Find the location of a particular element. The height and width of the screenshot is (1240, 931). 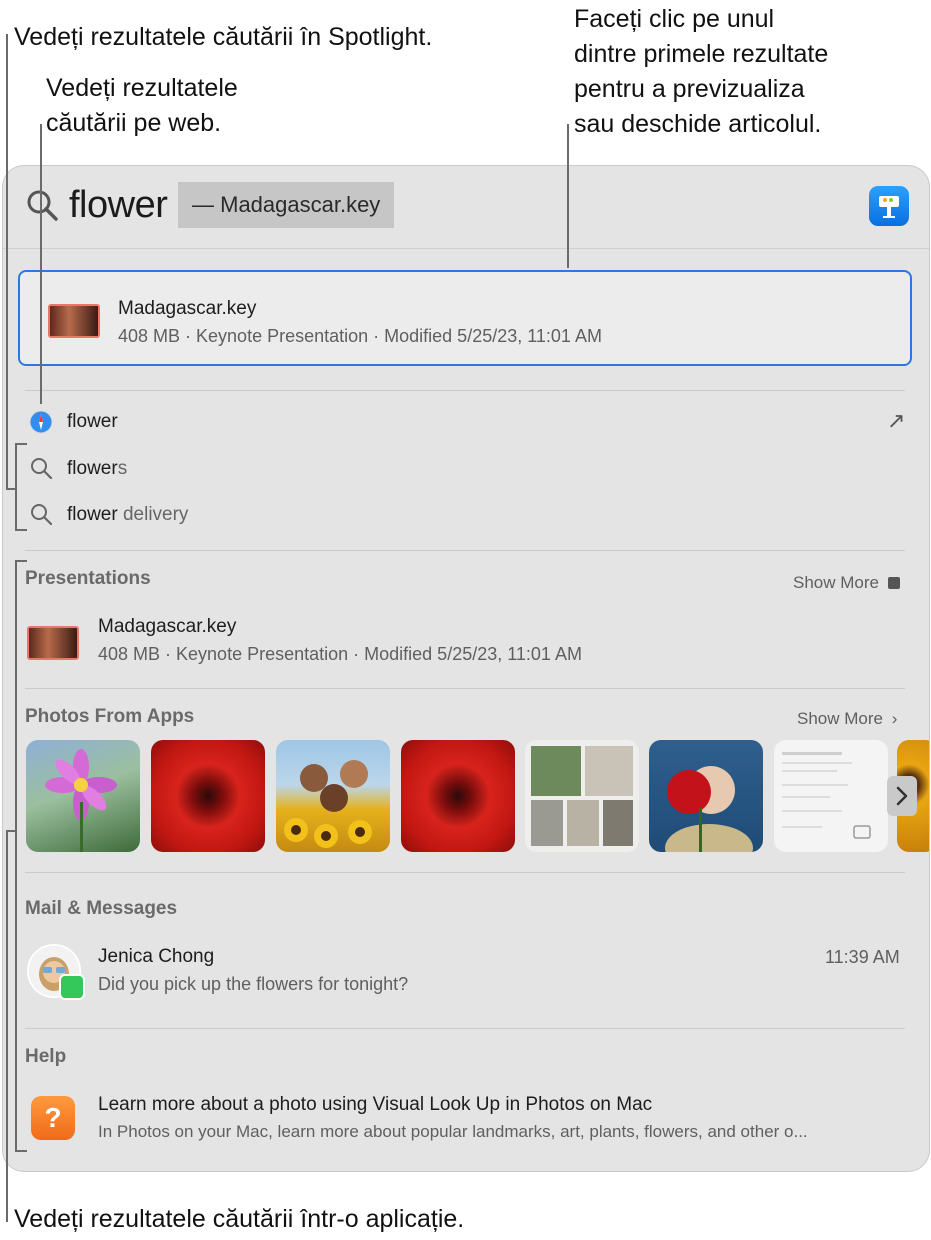

section-header-help: Help is located at coordinates (46, 1056).